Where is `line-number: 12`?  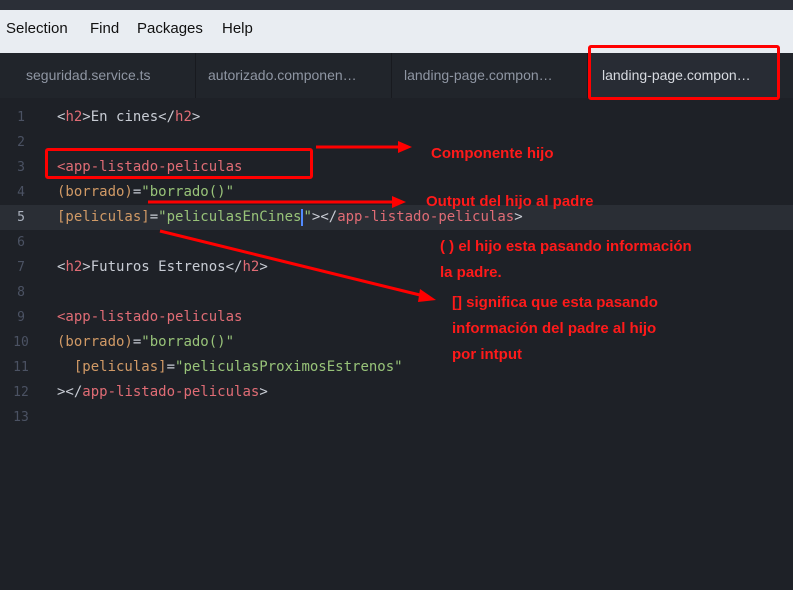 line-number: 12 is located at coordinates (21, 392).